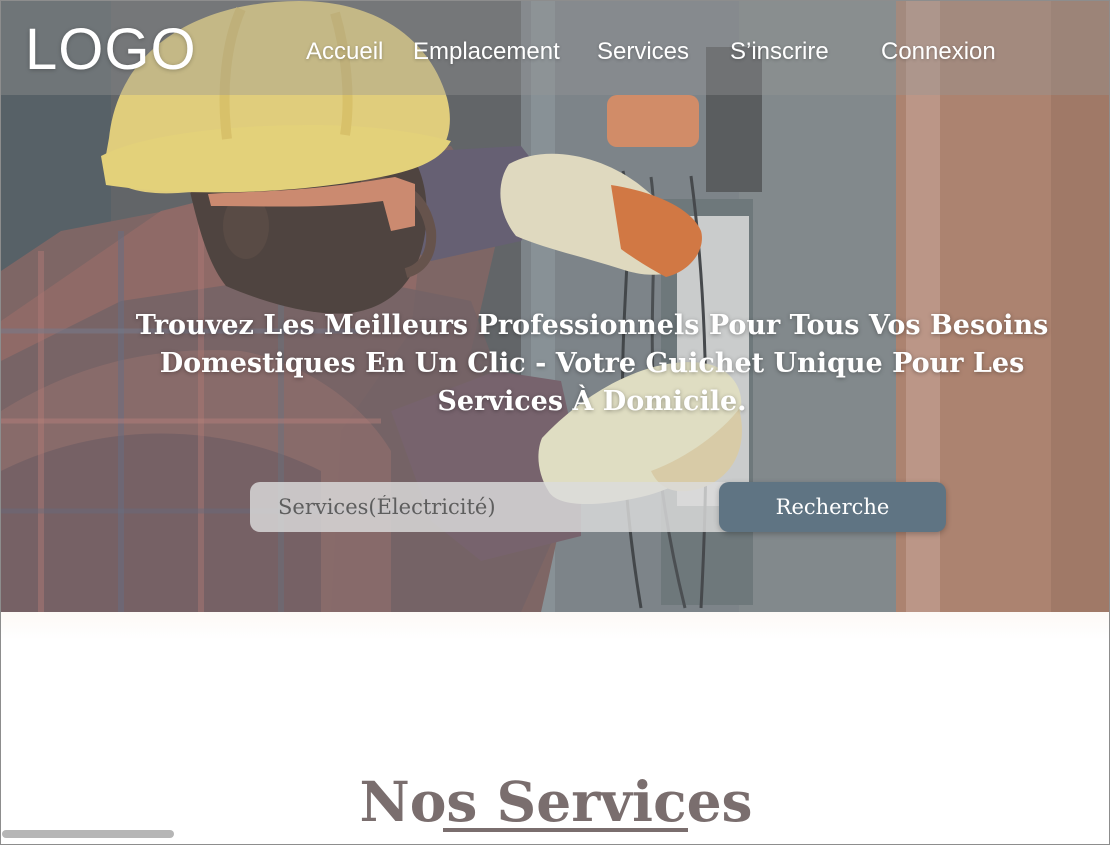  Describe the element at coordinates (111, 50) in the screenshot. I see `logo: LOGO` at that location.